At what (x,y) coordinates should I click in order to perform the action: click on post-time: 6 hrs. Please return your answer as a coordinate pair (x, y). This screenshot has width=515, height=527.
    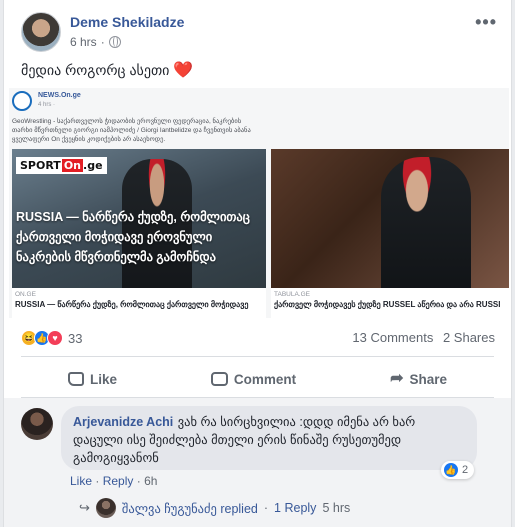
    Looking at the image, I should click on (83, 42).